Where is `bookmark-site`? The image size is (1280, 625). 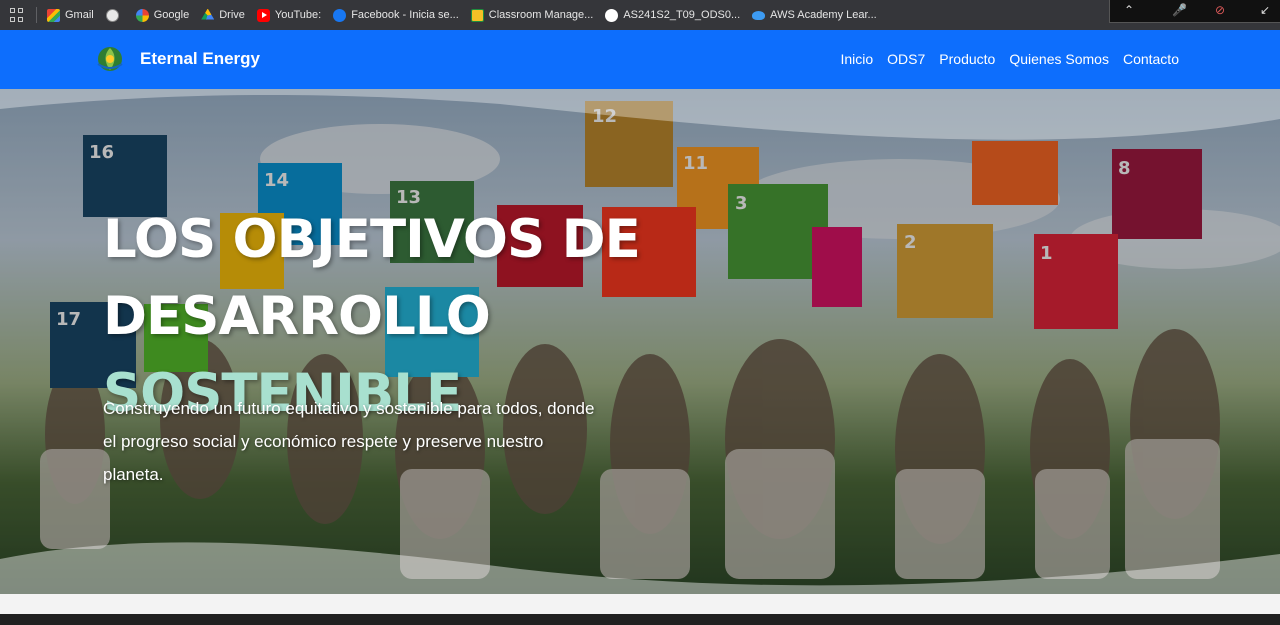
bookmark-site is located at coordinates (114, 15).